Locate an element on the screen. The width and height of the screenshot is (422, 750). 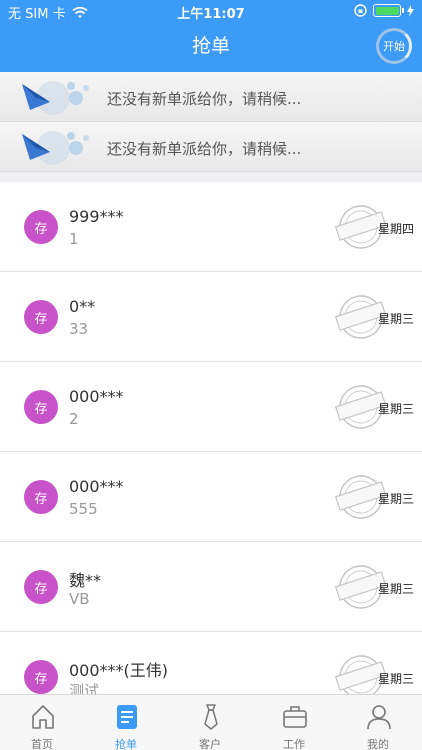
start-button: 开始 is located at coordinates (394, 46).